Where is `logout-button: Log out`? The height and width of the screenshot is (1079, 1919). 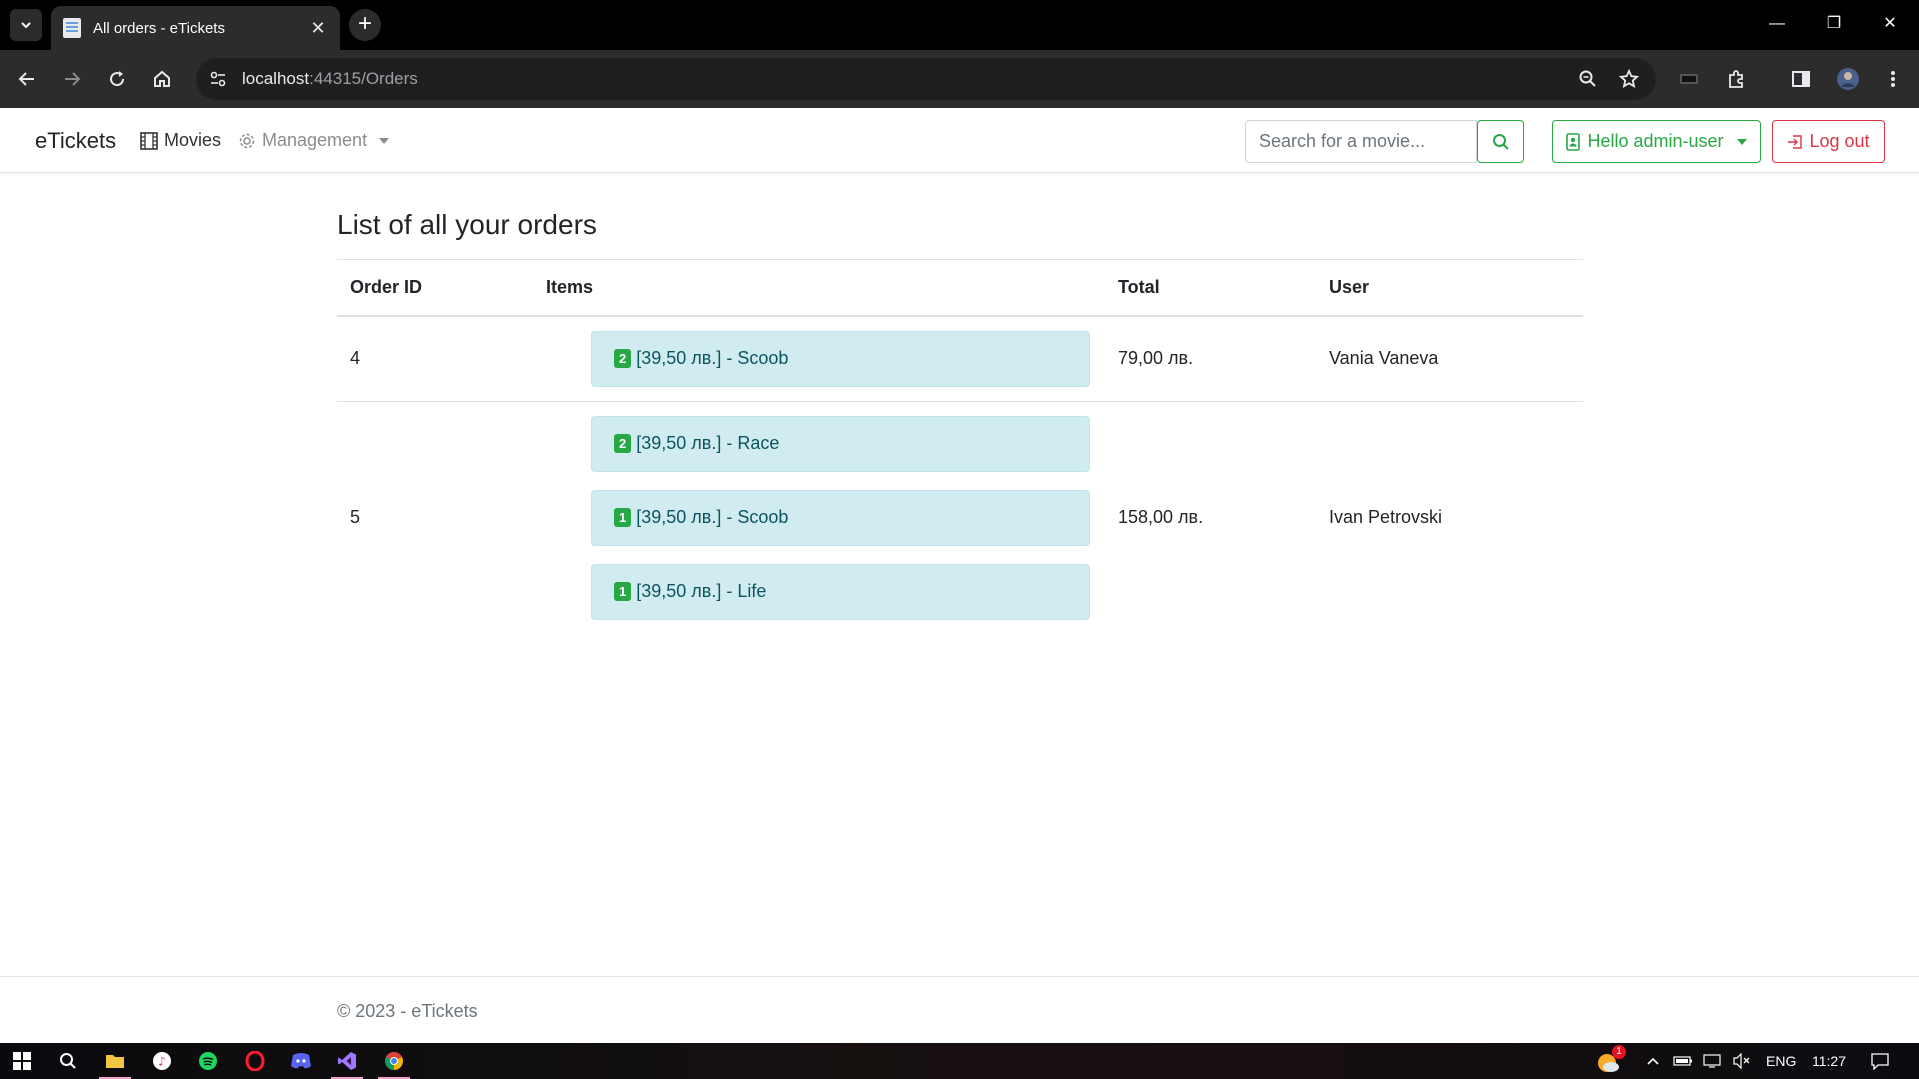
logout-button: Log out is located at coordinates (1828, 141).